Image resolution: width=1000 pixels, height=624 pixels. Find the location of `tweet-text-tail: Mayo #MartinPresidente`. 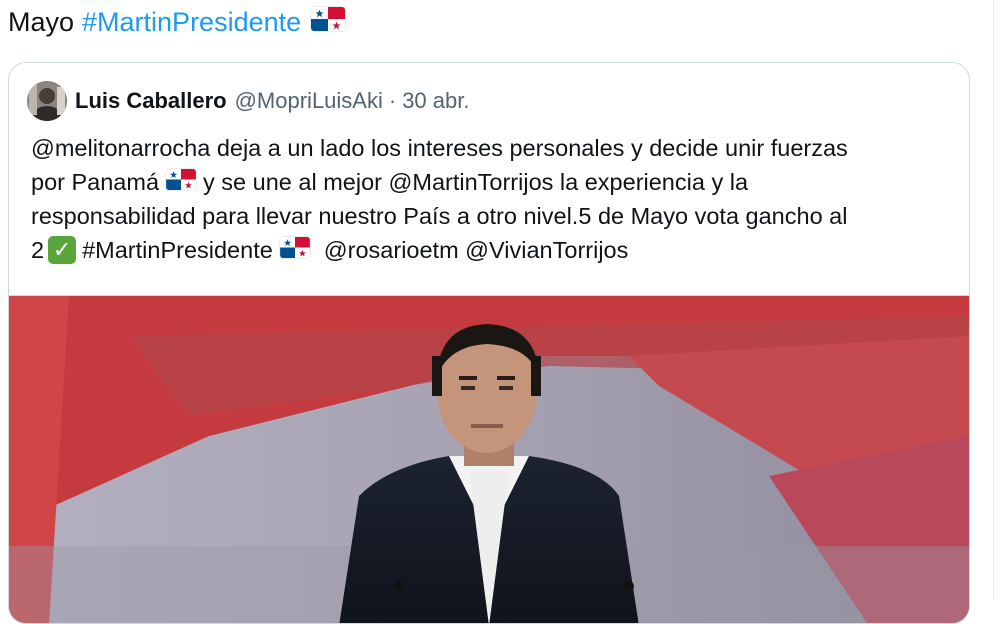

tweet-text-tail: Mayo #MartinPresidente is located at coordinates (177, 22).